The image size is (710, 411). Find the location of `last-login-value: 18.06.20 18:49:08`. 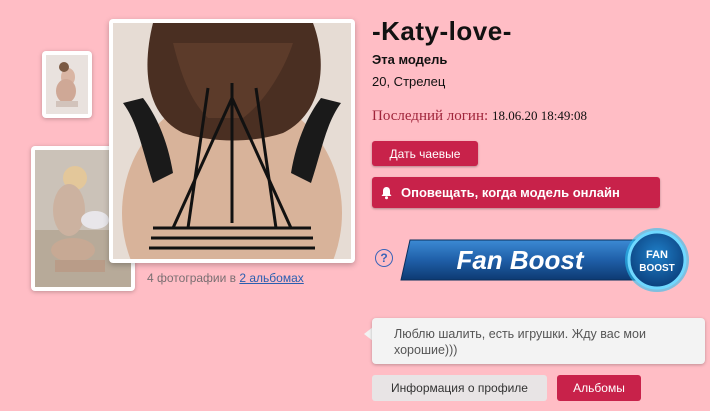

last-login-value: 18.06.20 18:49:08 is located at coordinates (540, 115).